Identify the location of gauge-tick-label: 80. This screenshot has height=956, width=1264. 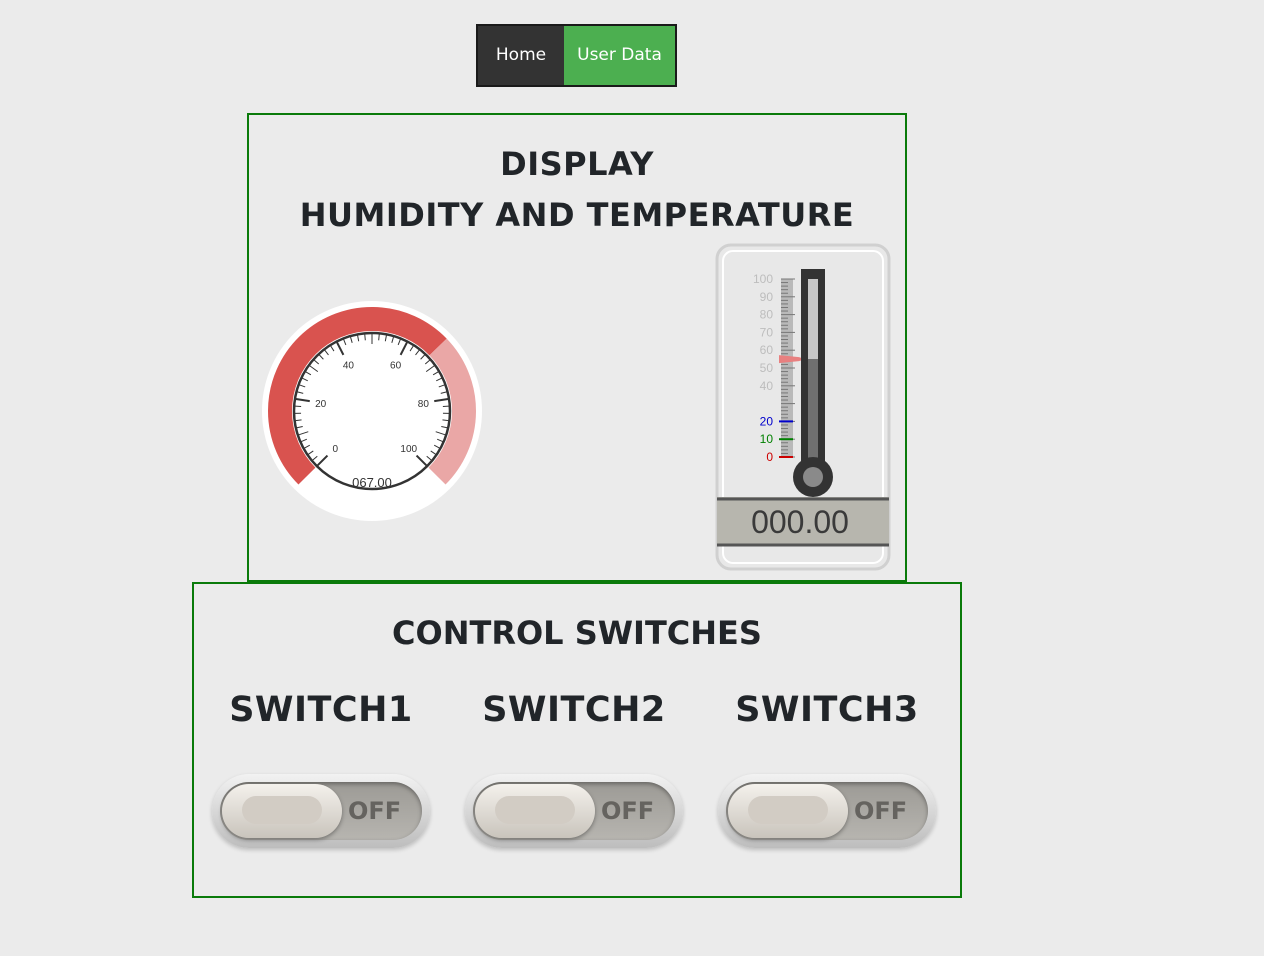
(424, 404).